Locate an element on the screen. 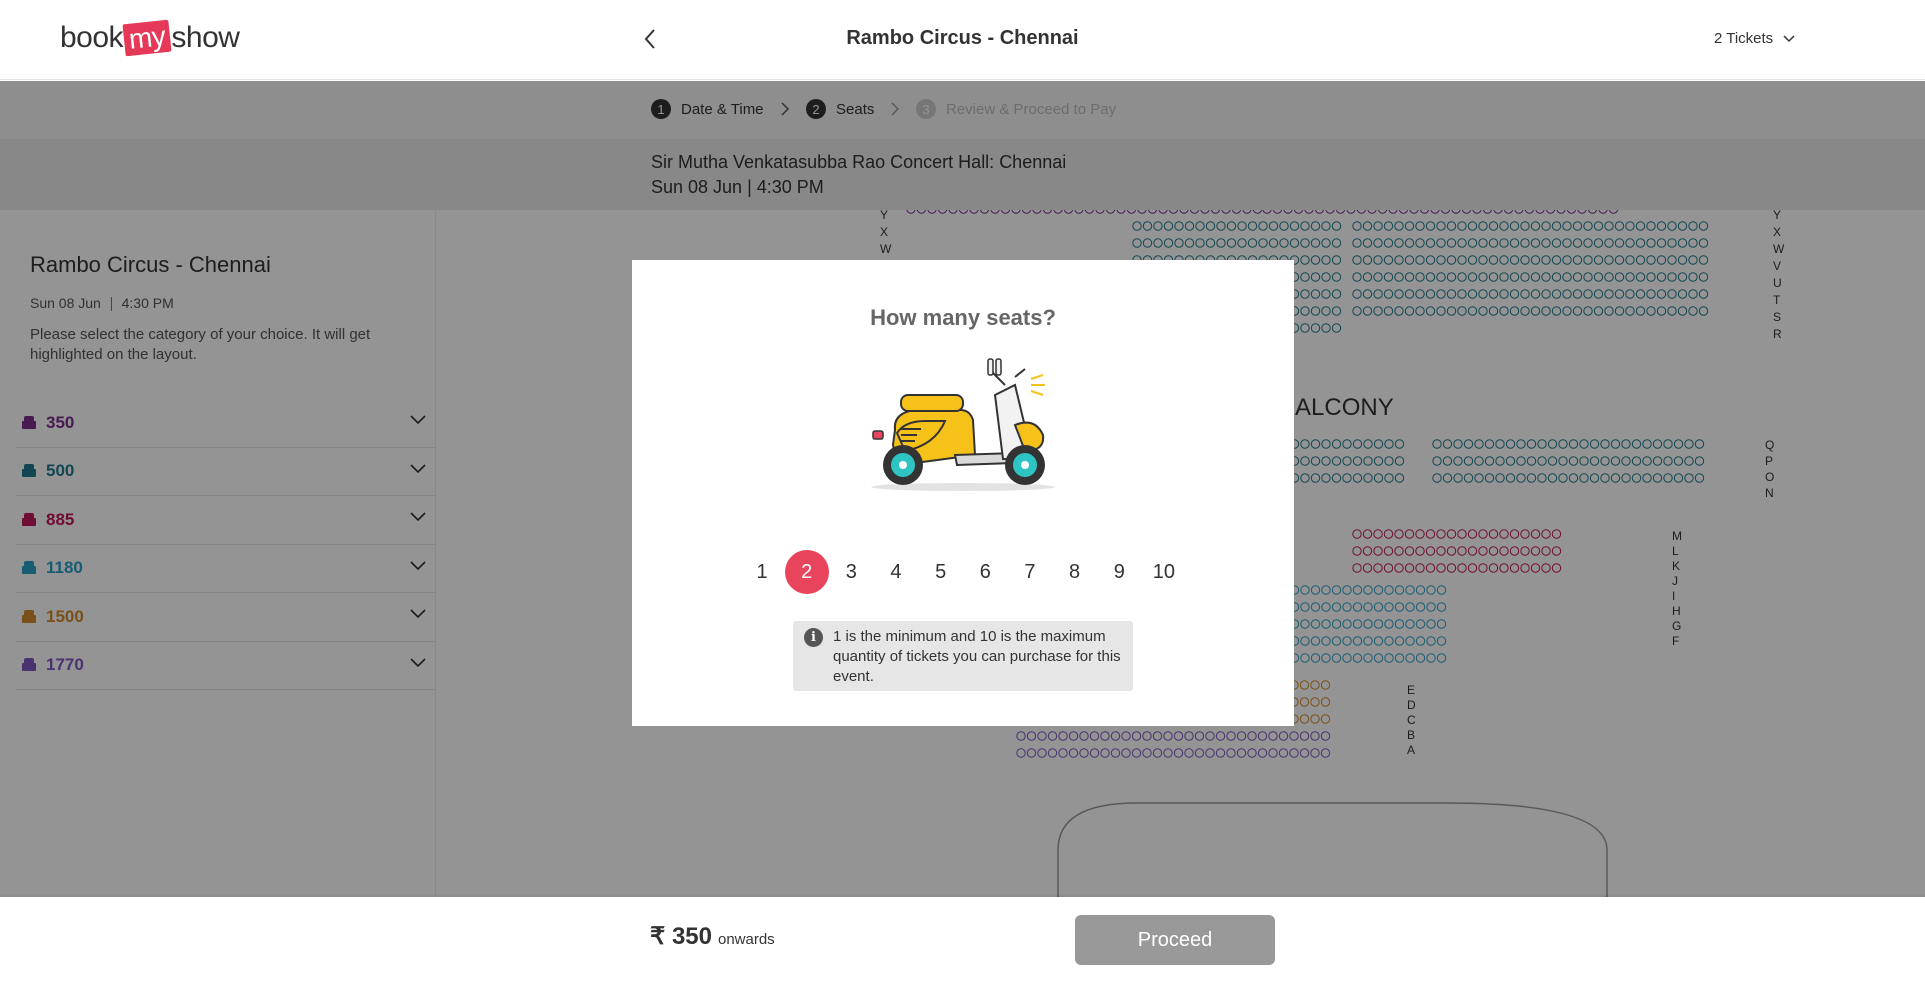 The width and height of the screenshot is (1925, 985). chevron-left-icon is located at coordinates (649, 39).